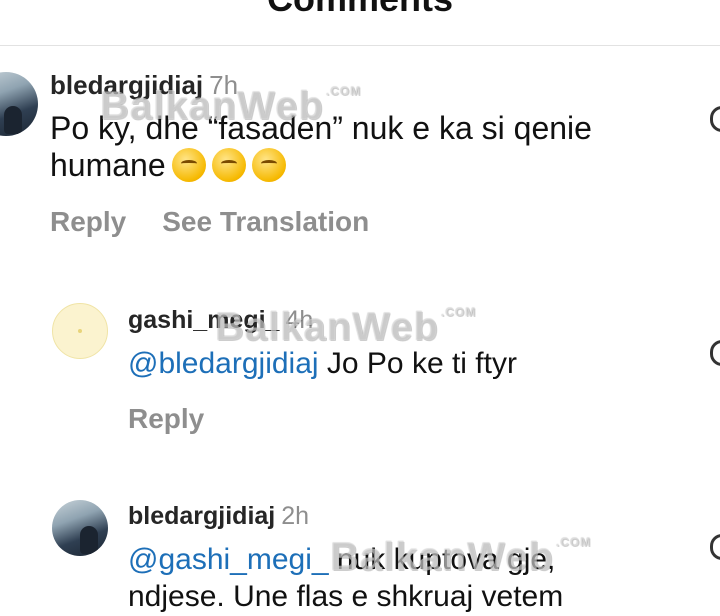 Image resolution: width=720 pixels, height=616 pixels. Describe the element at coordinates (295, 516) in the screenshot. I see `comment-time: 2h` at that location.